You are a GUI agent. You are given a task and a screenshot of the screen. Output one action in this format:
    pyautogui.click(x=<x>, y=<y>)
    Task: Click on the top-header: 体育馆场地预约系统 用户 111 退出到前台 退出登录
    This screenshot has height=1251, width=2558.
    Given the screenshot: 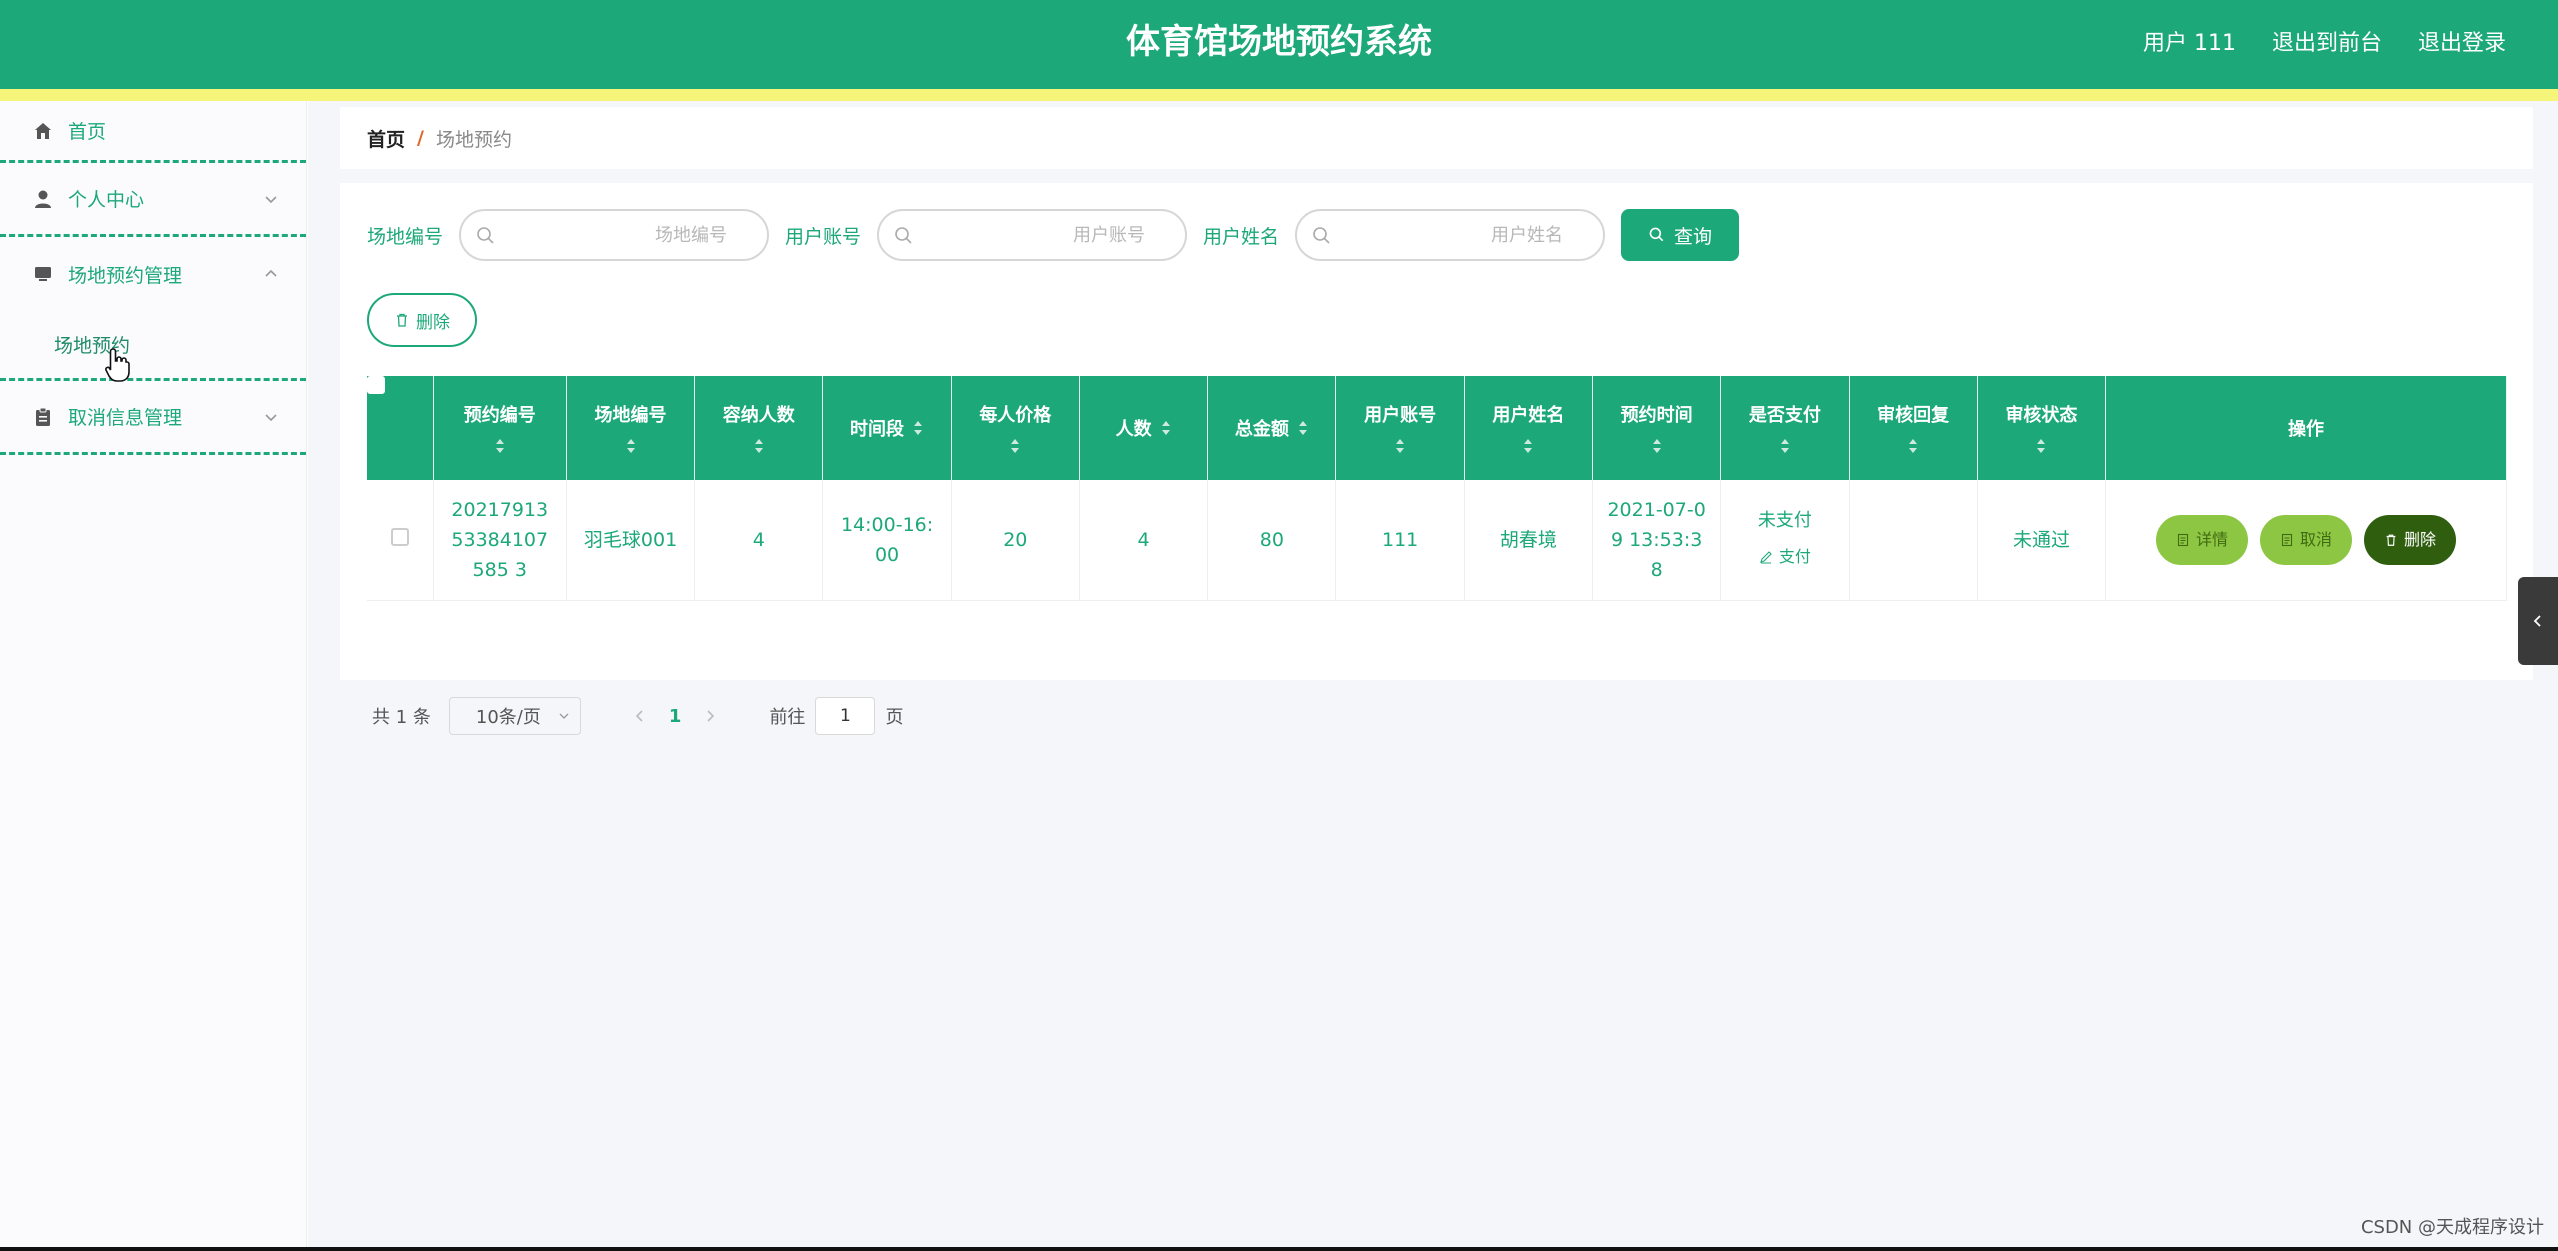 What is the action you would take?
    pyautogui.click(x=1279, y=44)
    